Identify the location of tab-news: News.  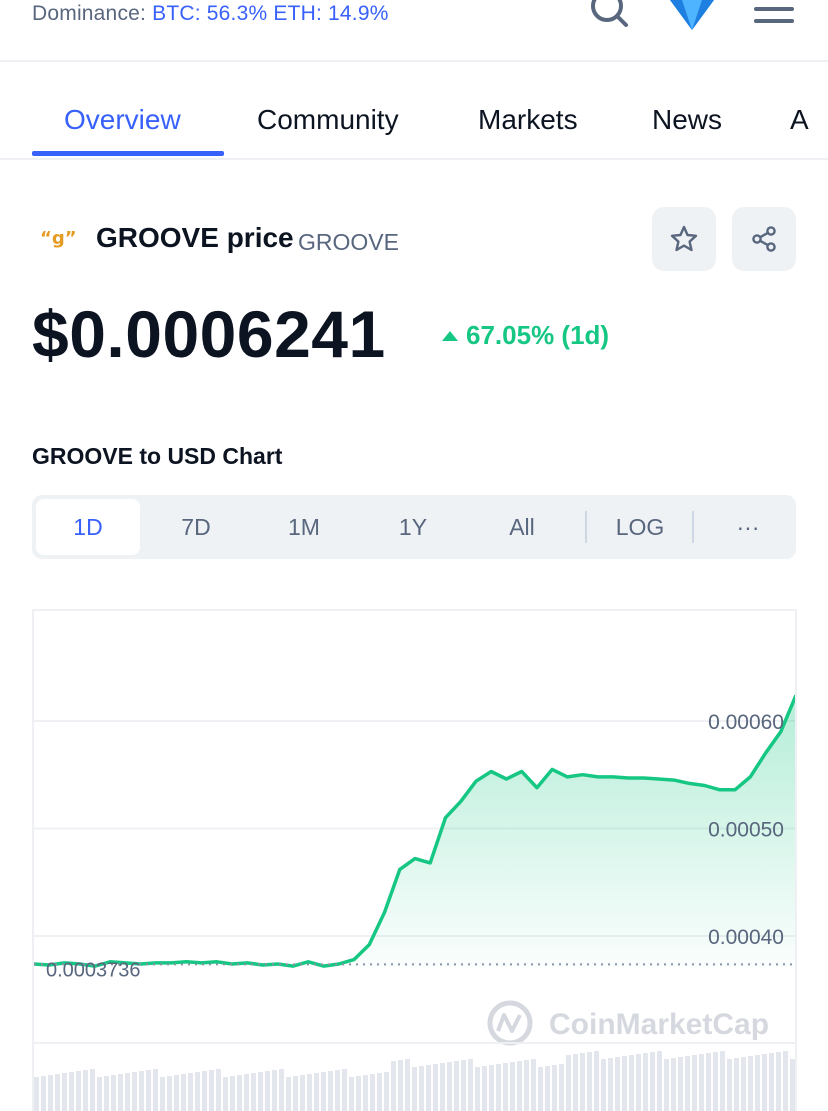
(687, 120).